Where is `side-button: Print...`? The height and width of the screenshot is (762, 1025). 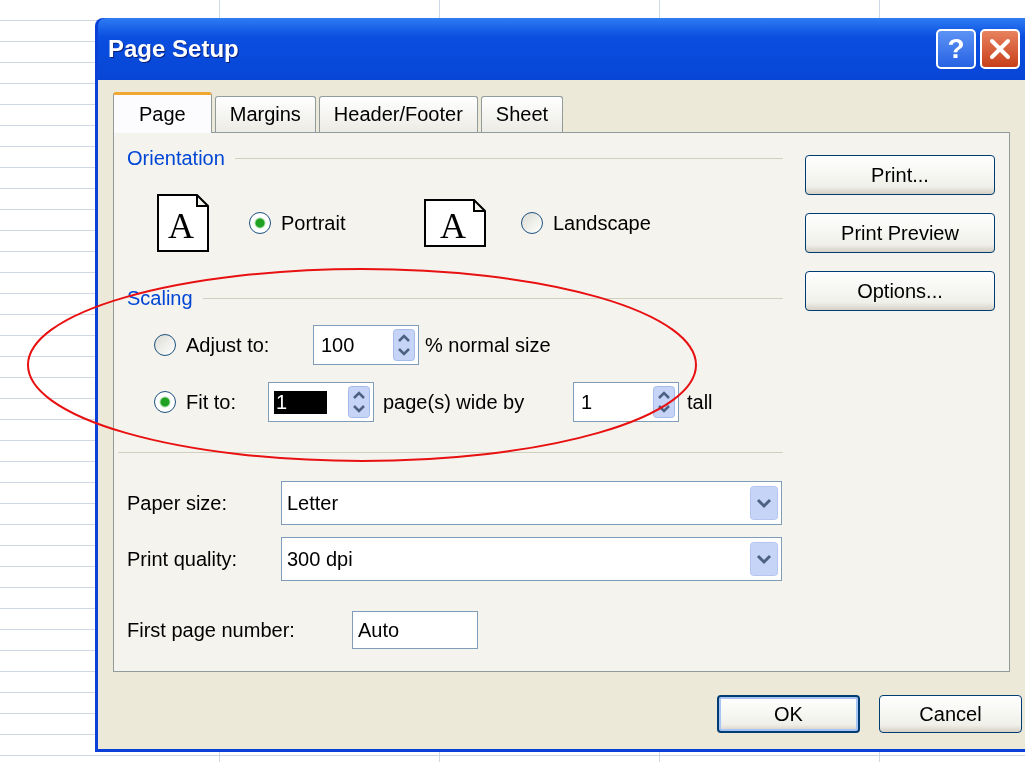
side-button: Print... is located at coordinates (900, 175).